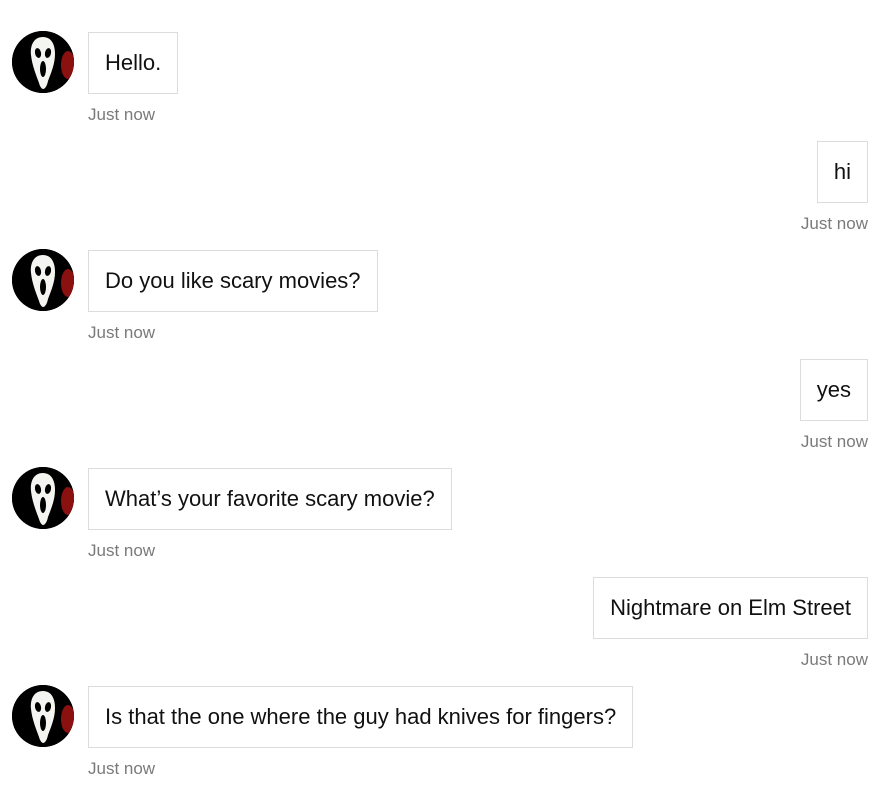 This screenshot has width=880, height=790. What do you see at coordinates (233, 281) in the screenshot?
I see `message-bubble: Do you like scary movies?` at bounding box center [233, 281].